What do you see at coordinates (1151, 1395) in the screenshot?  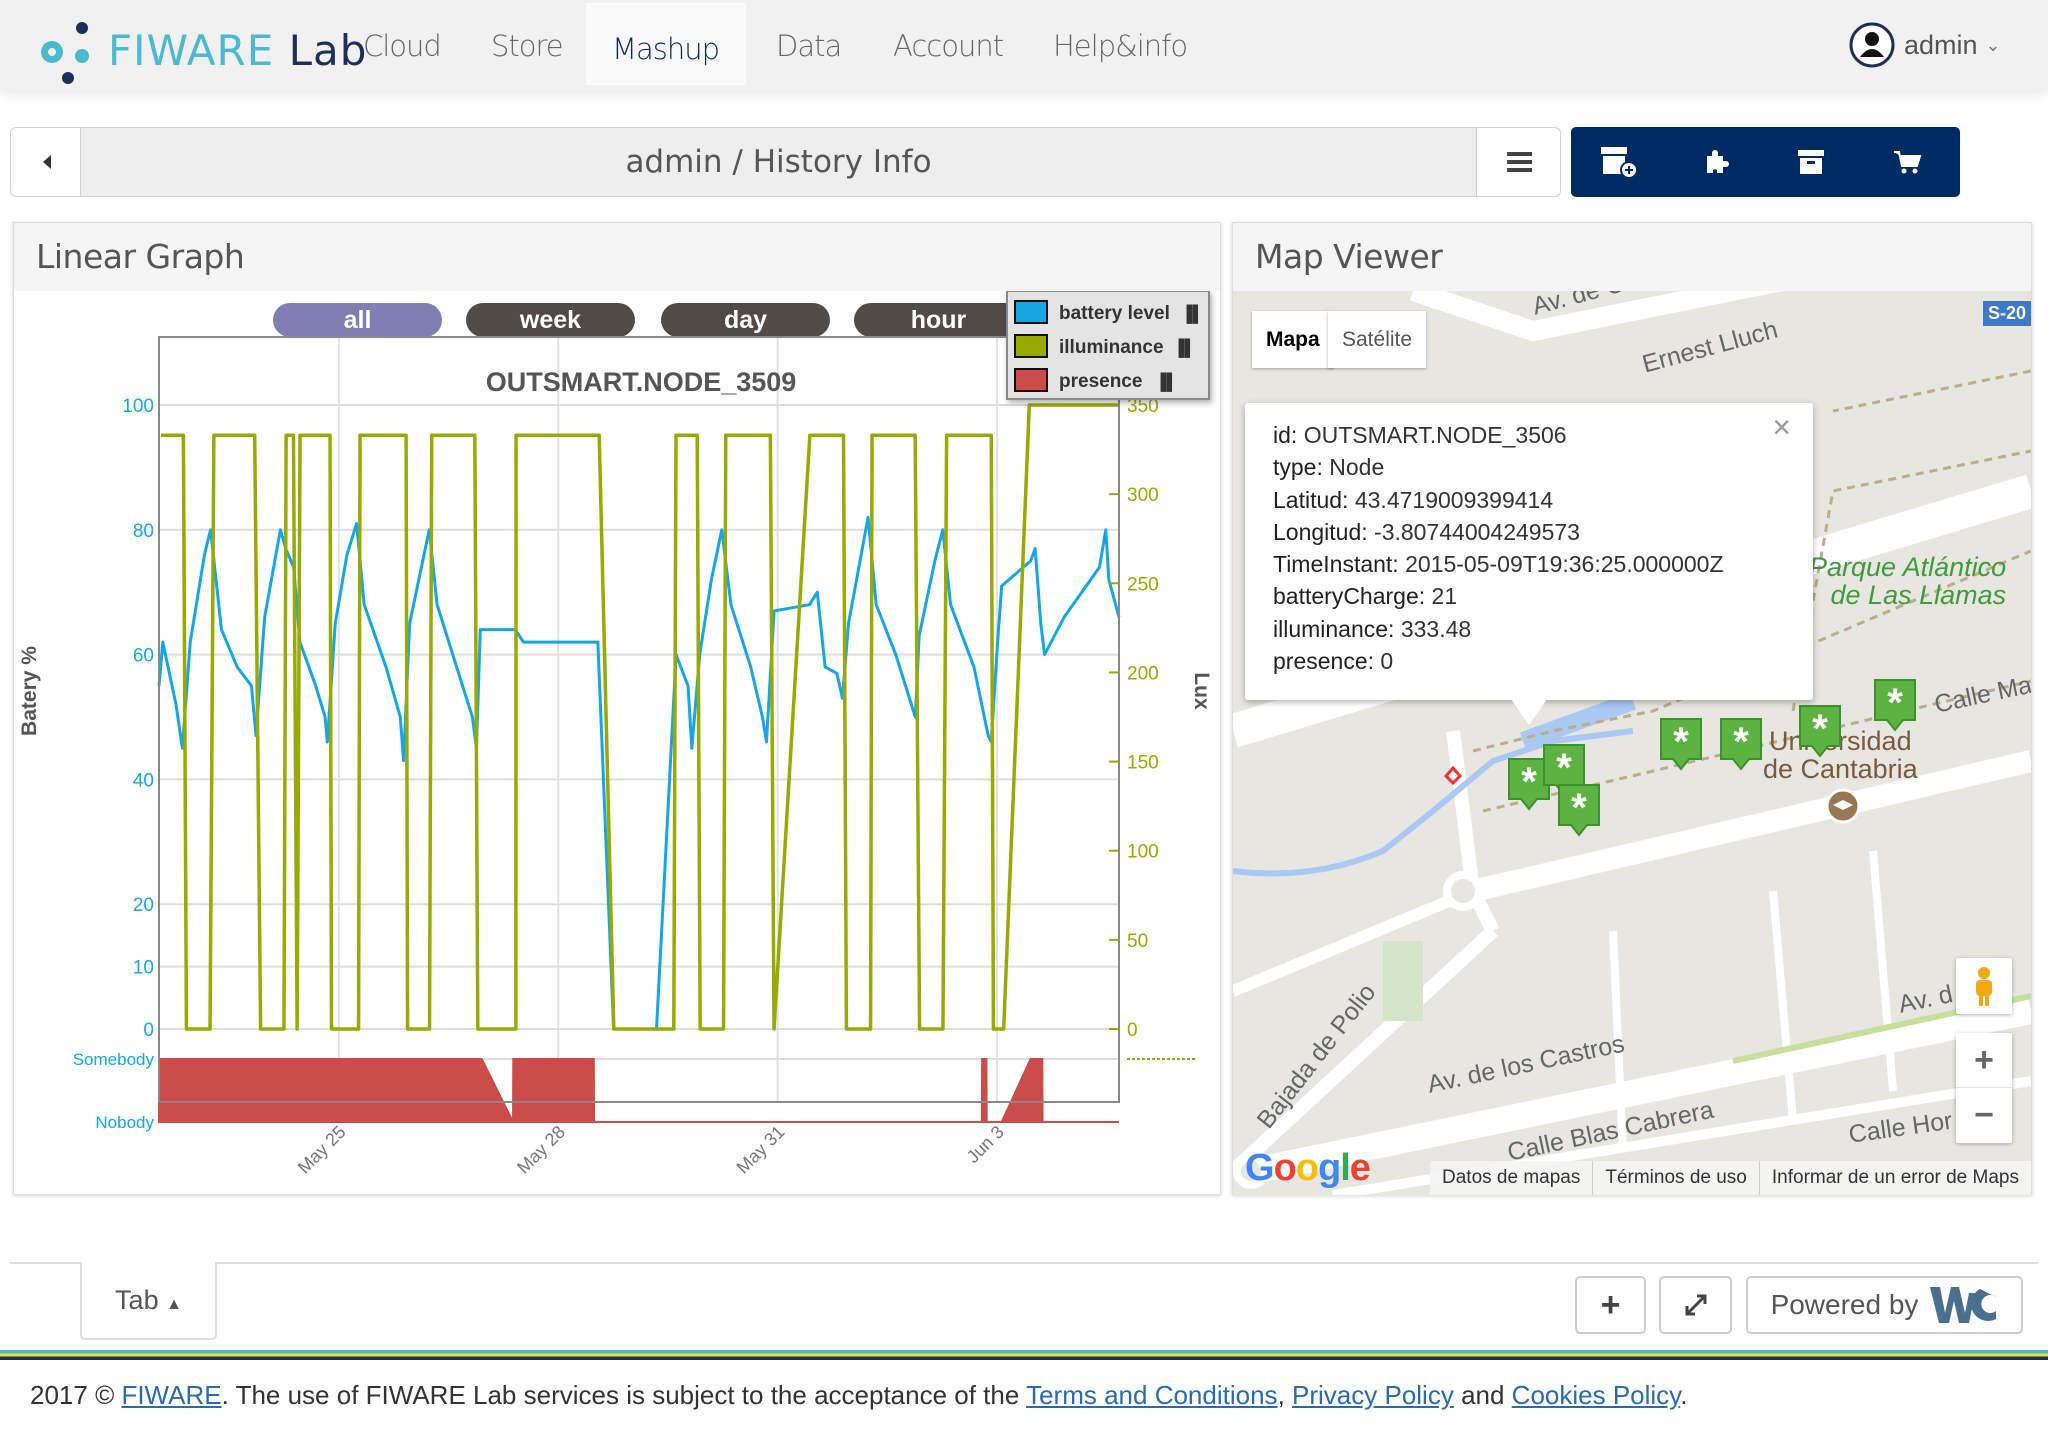 I see `terms-link: Terms and Conditions` at bounding box center [1151, 1395].